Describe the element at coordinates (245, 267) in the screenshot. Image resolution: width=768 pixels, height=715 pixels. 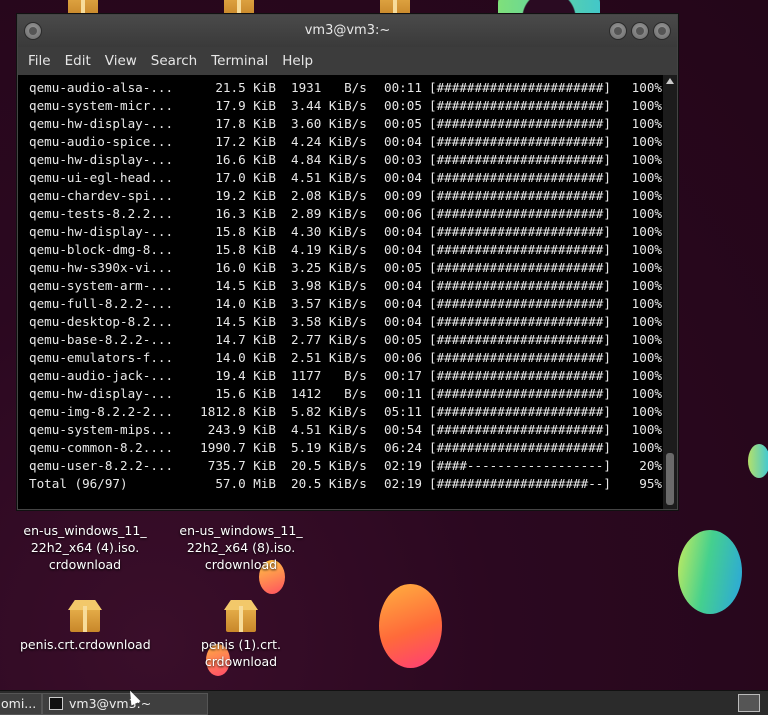
I see `row-size: 16.0 KiB` at that location.